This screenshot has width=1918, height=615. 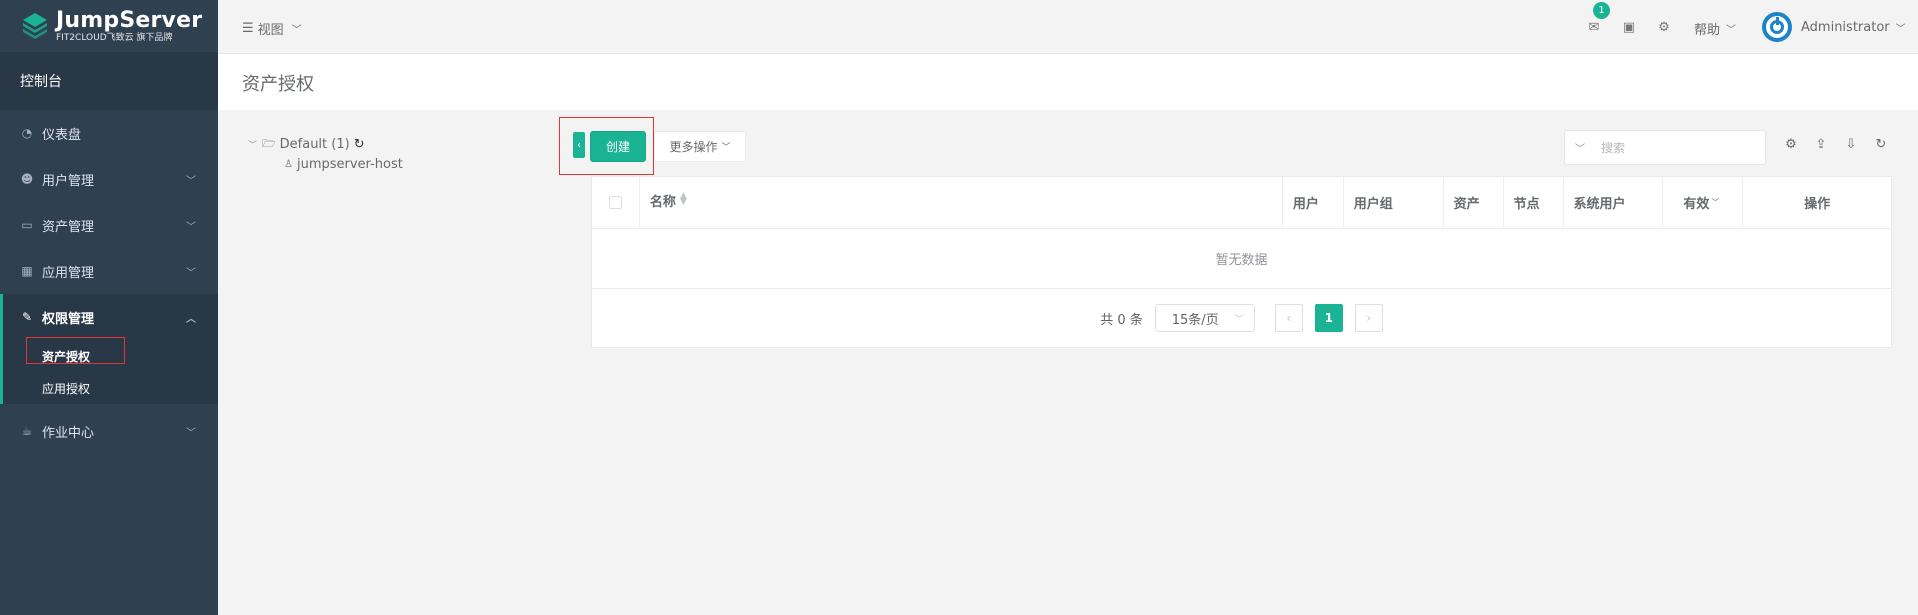 What do you see at coordinates (1696, 204) in the screenshot?
I see `column-label: 有效` at bounding box center [1696, 204].